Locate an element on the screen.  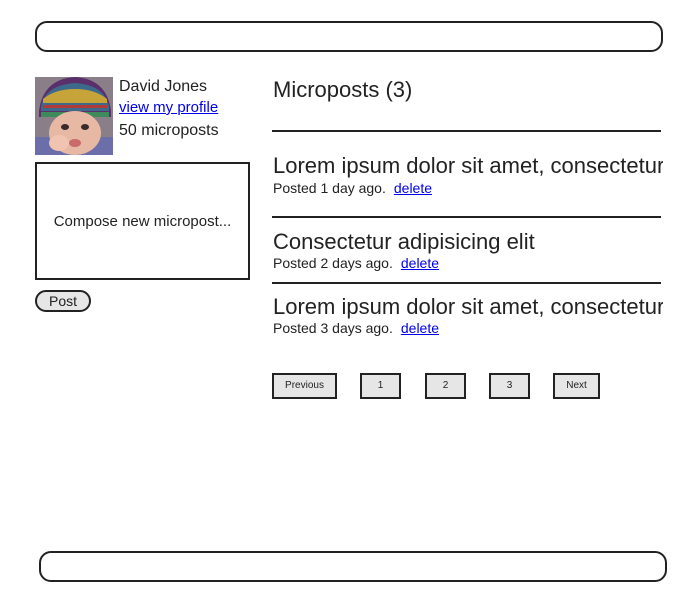
user-name: David Jones is located at coordinates (163, 86).